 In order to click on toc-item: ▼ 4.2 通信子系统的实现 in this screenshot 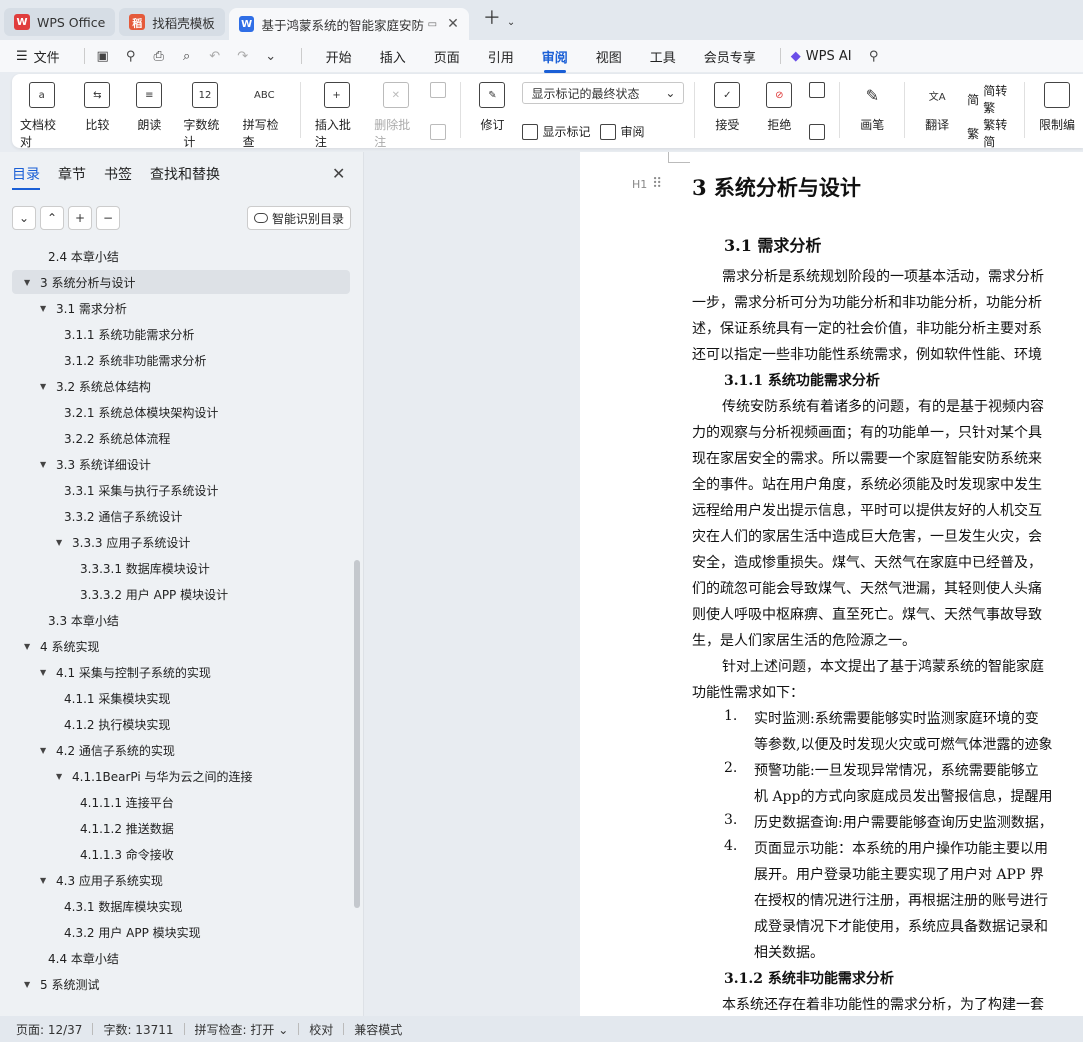, I will do `click(175, 750)`.